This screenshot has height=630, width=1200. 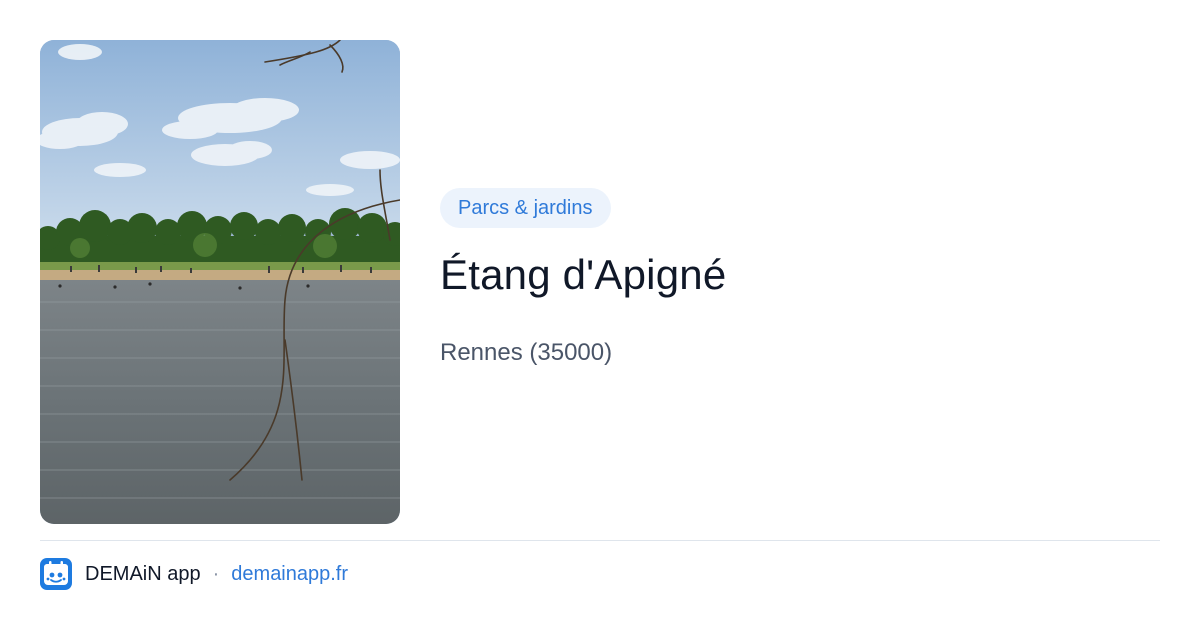 I want to click on app-domain-link: demainapp.fr, so click(x=289, y=574).